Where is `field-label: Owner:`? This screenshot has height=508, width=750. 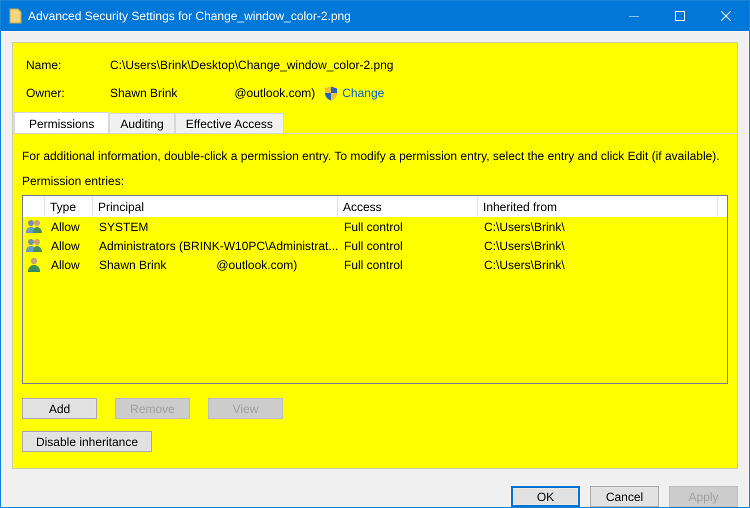
field-label: Owner: is located at coordinates (46, 93).